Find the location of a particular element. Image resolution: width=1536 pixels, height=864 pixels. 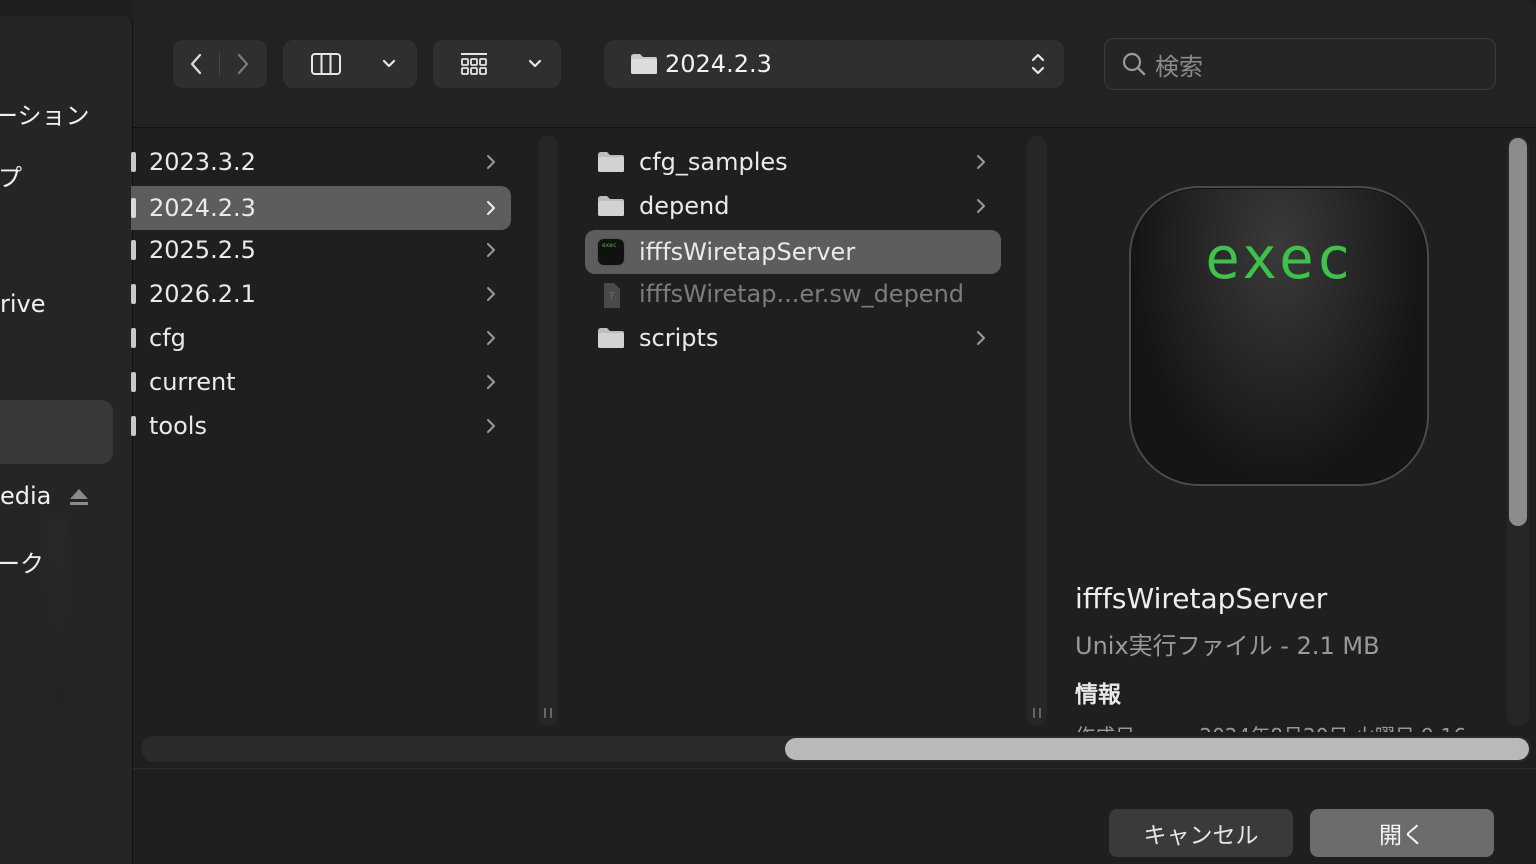

sidebar-item-media: edia is located at coordinates (25, 496).